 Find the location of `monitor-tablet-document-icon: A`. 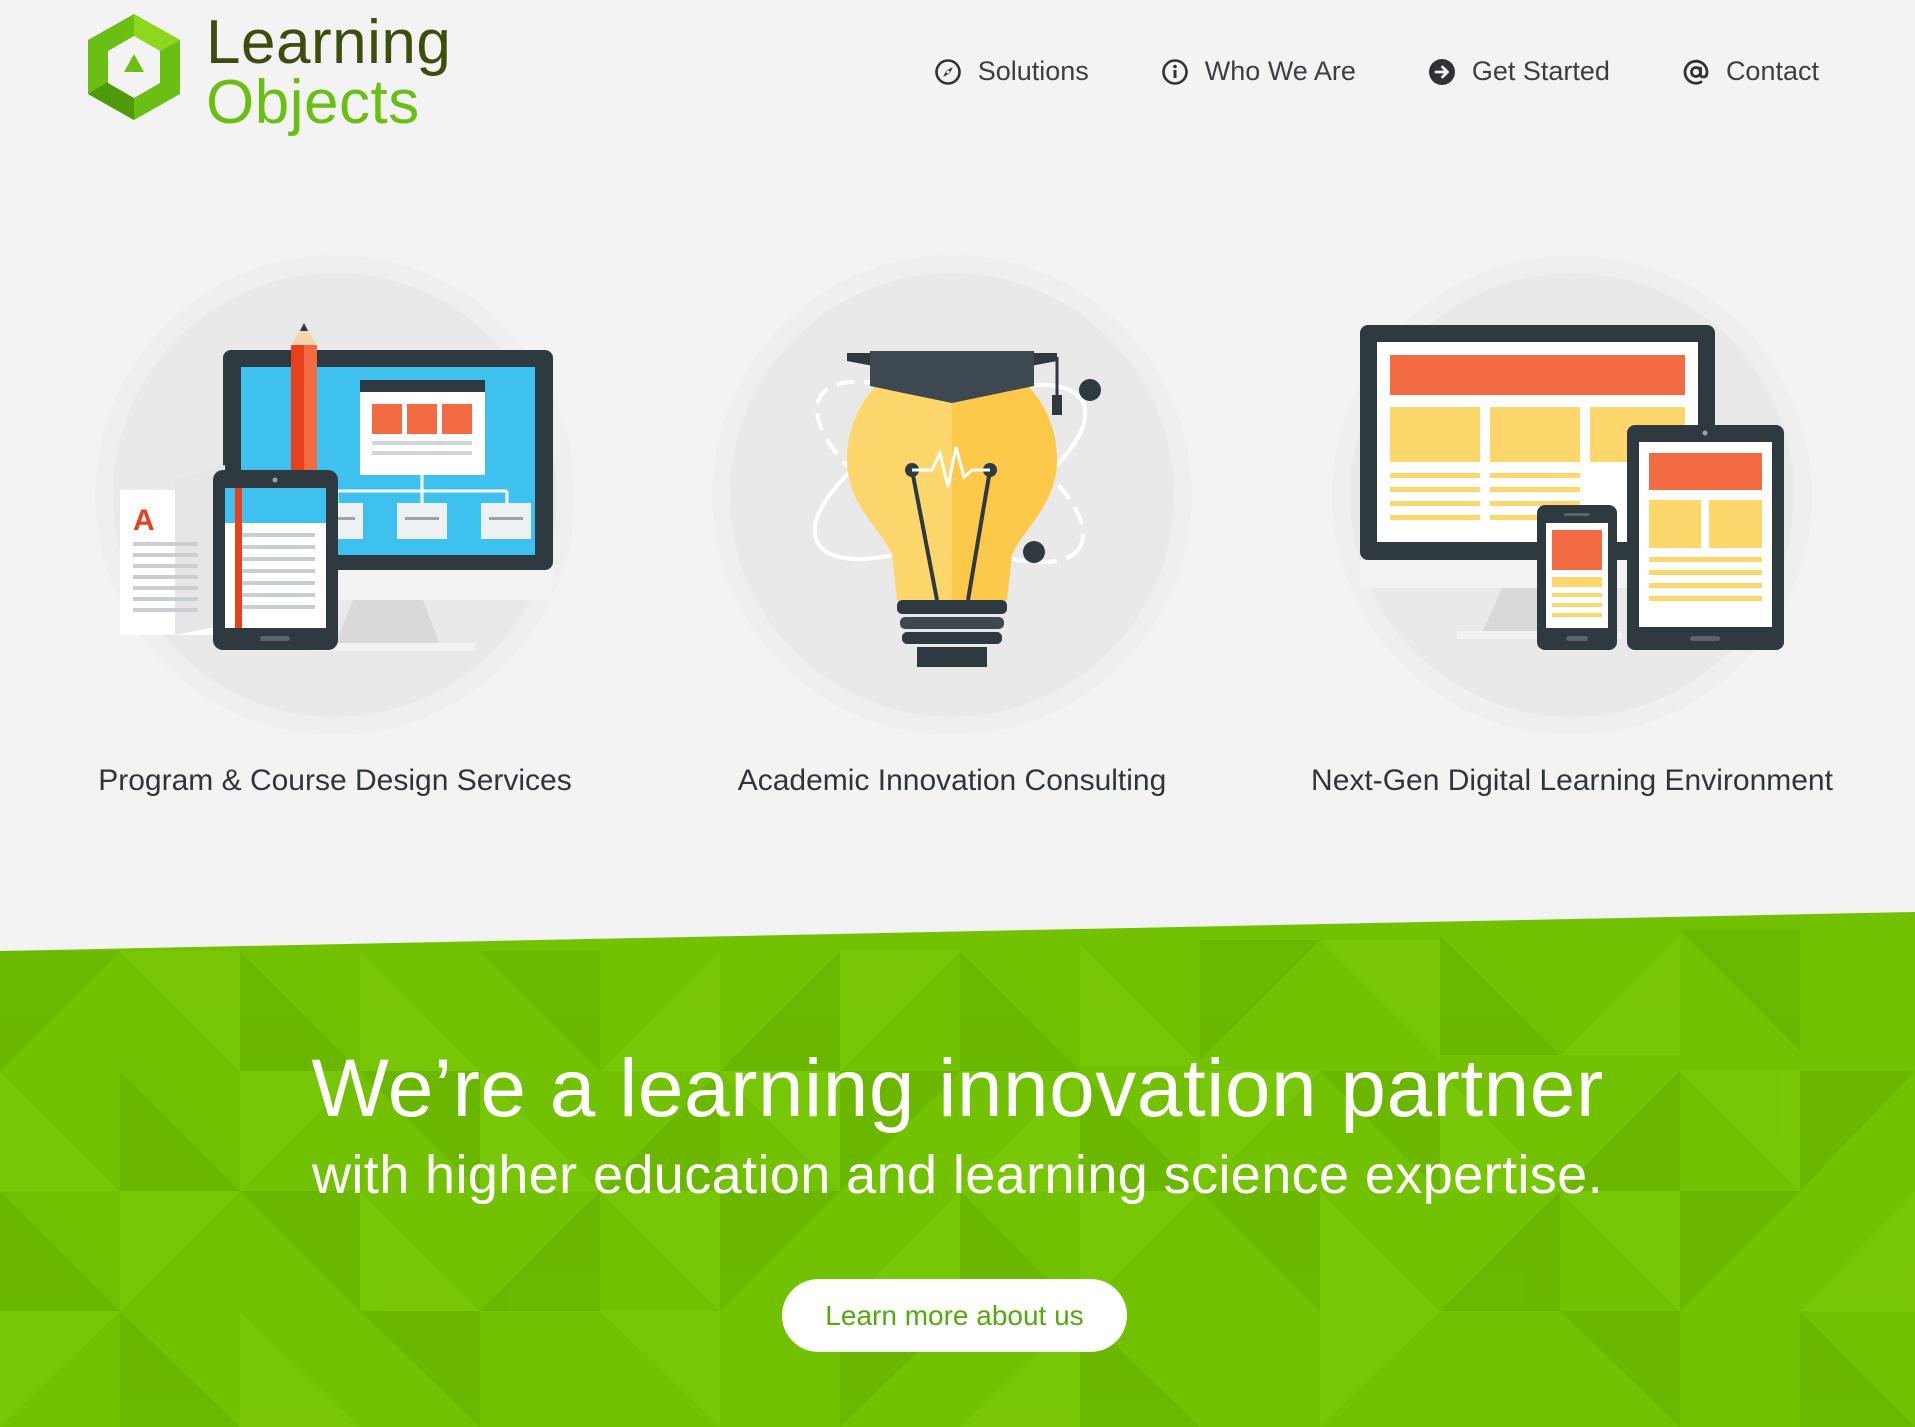

monitor-tablet-document-icon: A is located at coordinates (336, 487).